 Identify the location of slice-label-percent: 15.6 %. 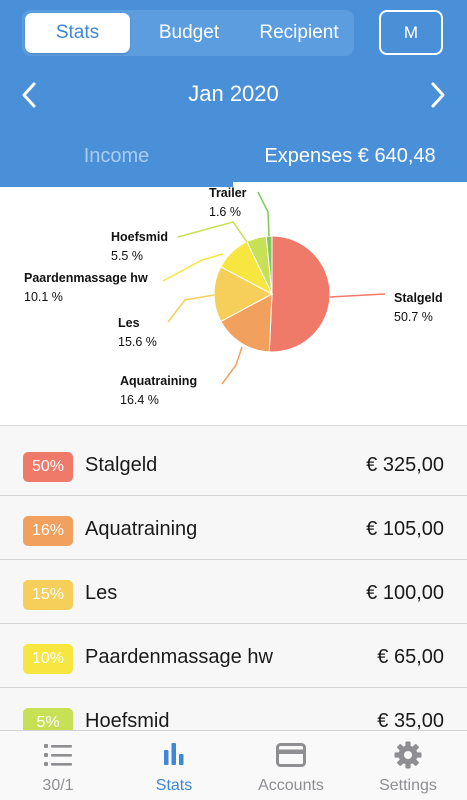
(137, 342).